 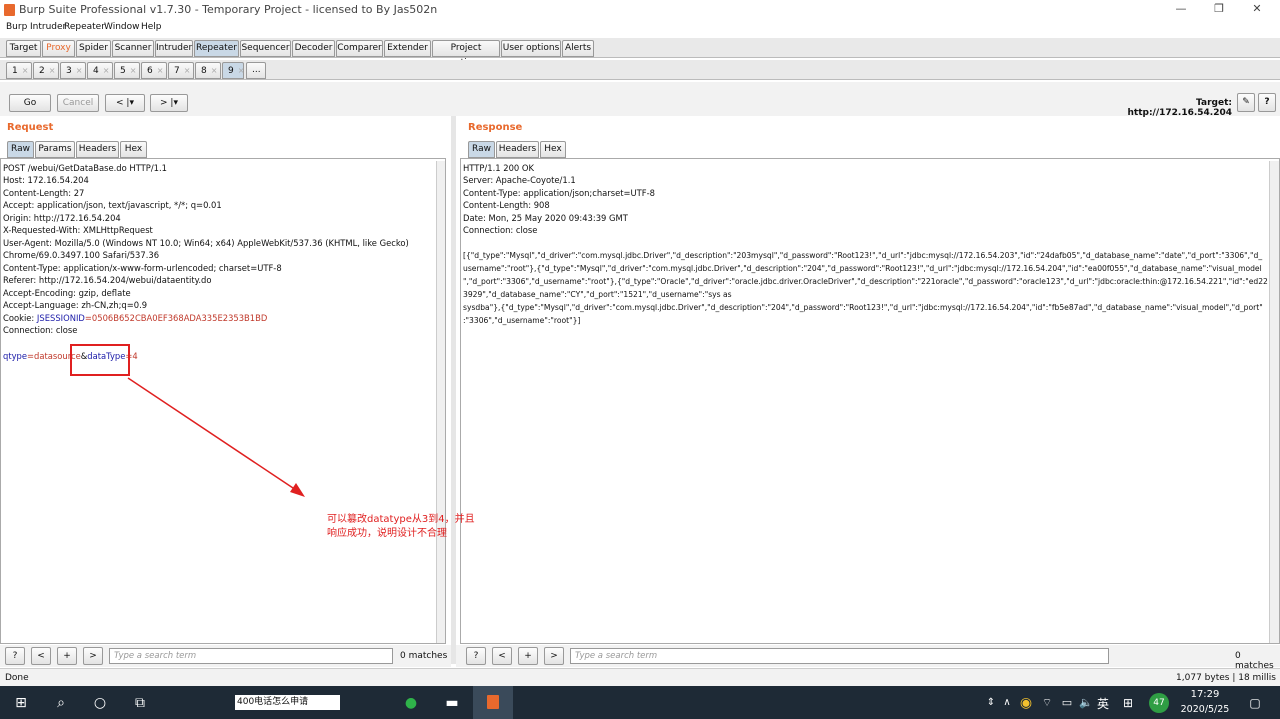 I want to click on task-view-icon: ⧉, so click(x=140, y=703).